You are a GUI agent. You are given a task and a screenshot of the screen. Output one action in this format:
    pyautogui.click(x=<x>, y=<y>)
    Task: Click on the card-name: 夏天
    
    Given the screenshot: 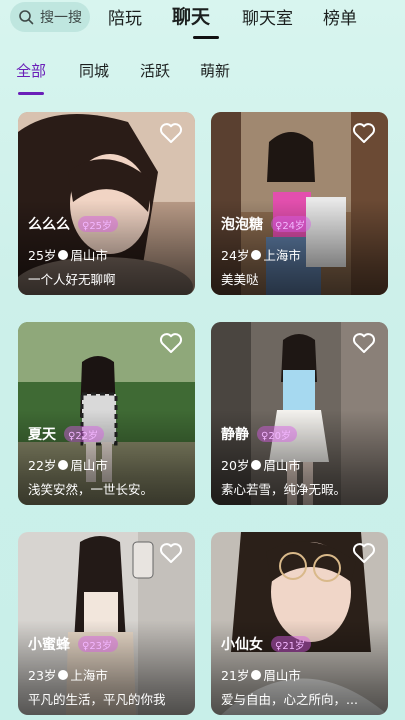 What is the action you would take?
    pyautogui.click(x=42, y=435)
    